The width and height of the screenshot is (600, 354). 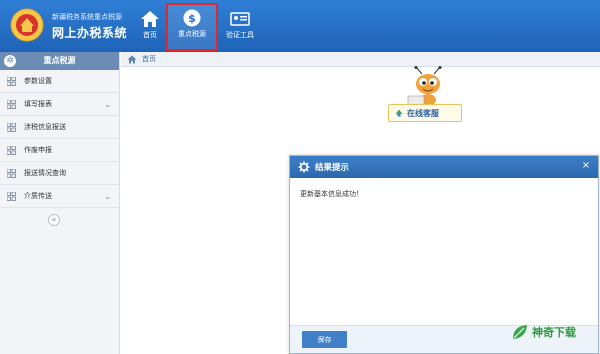 I want to click on leaf-logo-icon, so click(x=520, y=332).